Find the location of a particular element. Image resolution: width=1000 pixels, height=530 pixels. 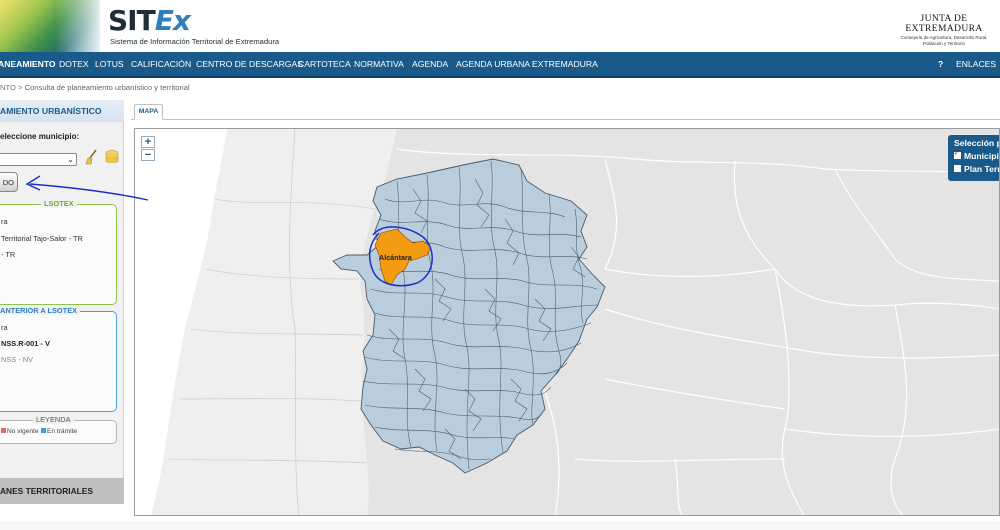

planes-territoriales-header: ANES TERRITORIALES is located at coordinates (62, 491).